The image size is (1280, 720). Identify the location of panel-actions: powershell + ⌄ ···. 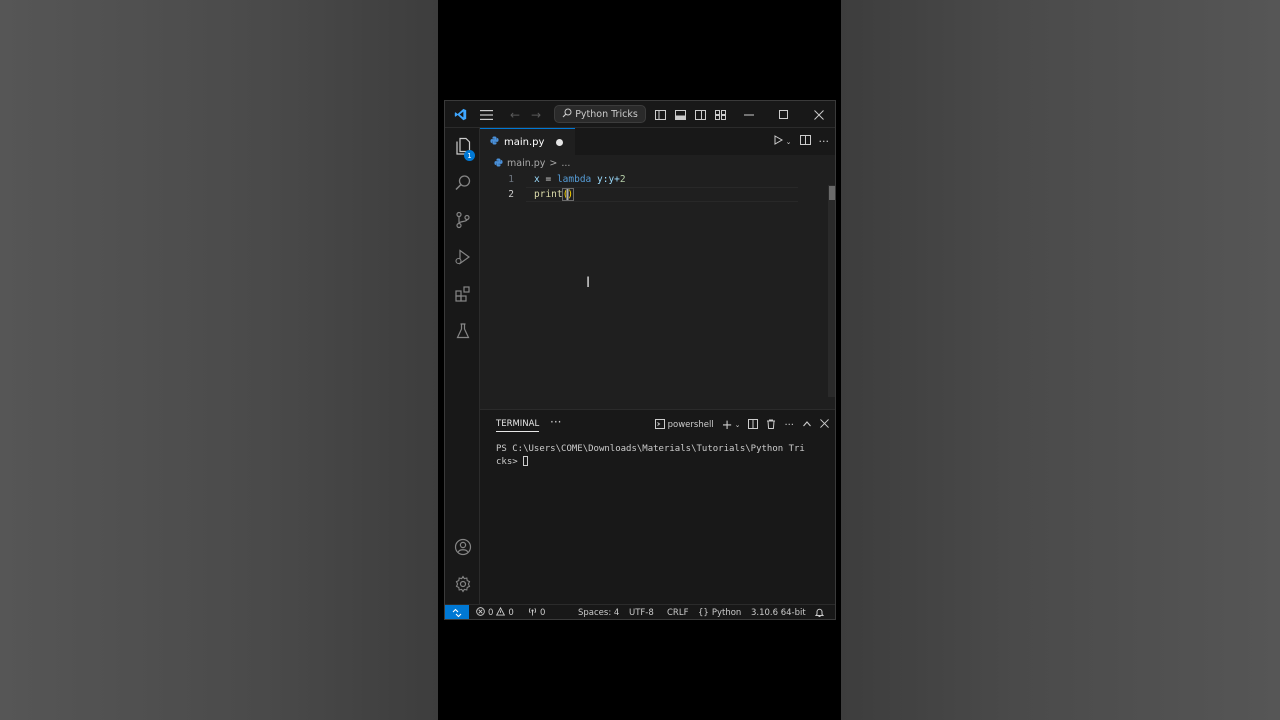
(741, 425).